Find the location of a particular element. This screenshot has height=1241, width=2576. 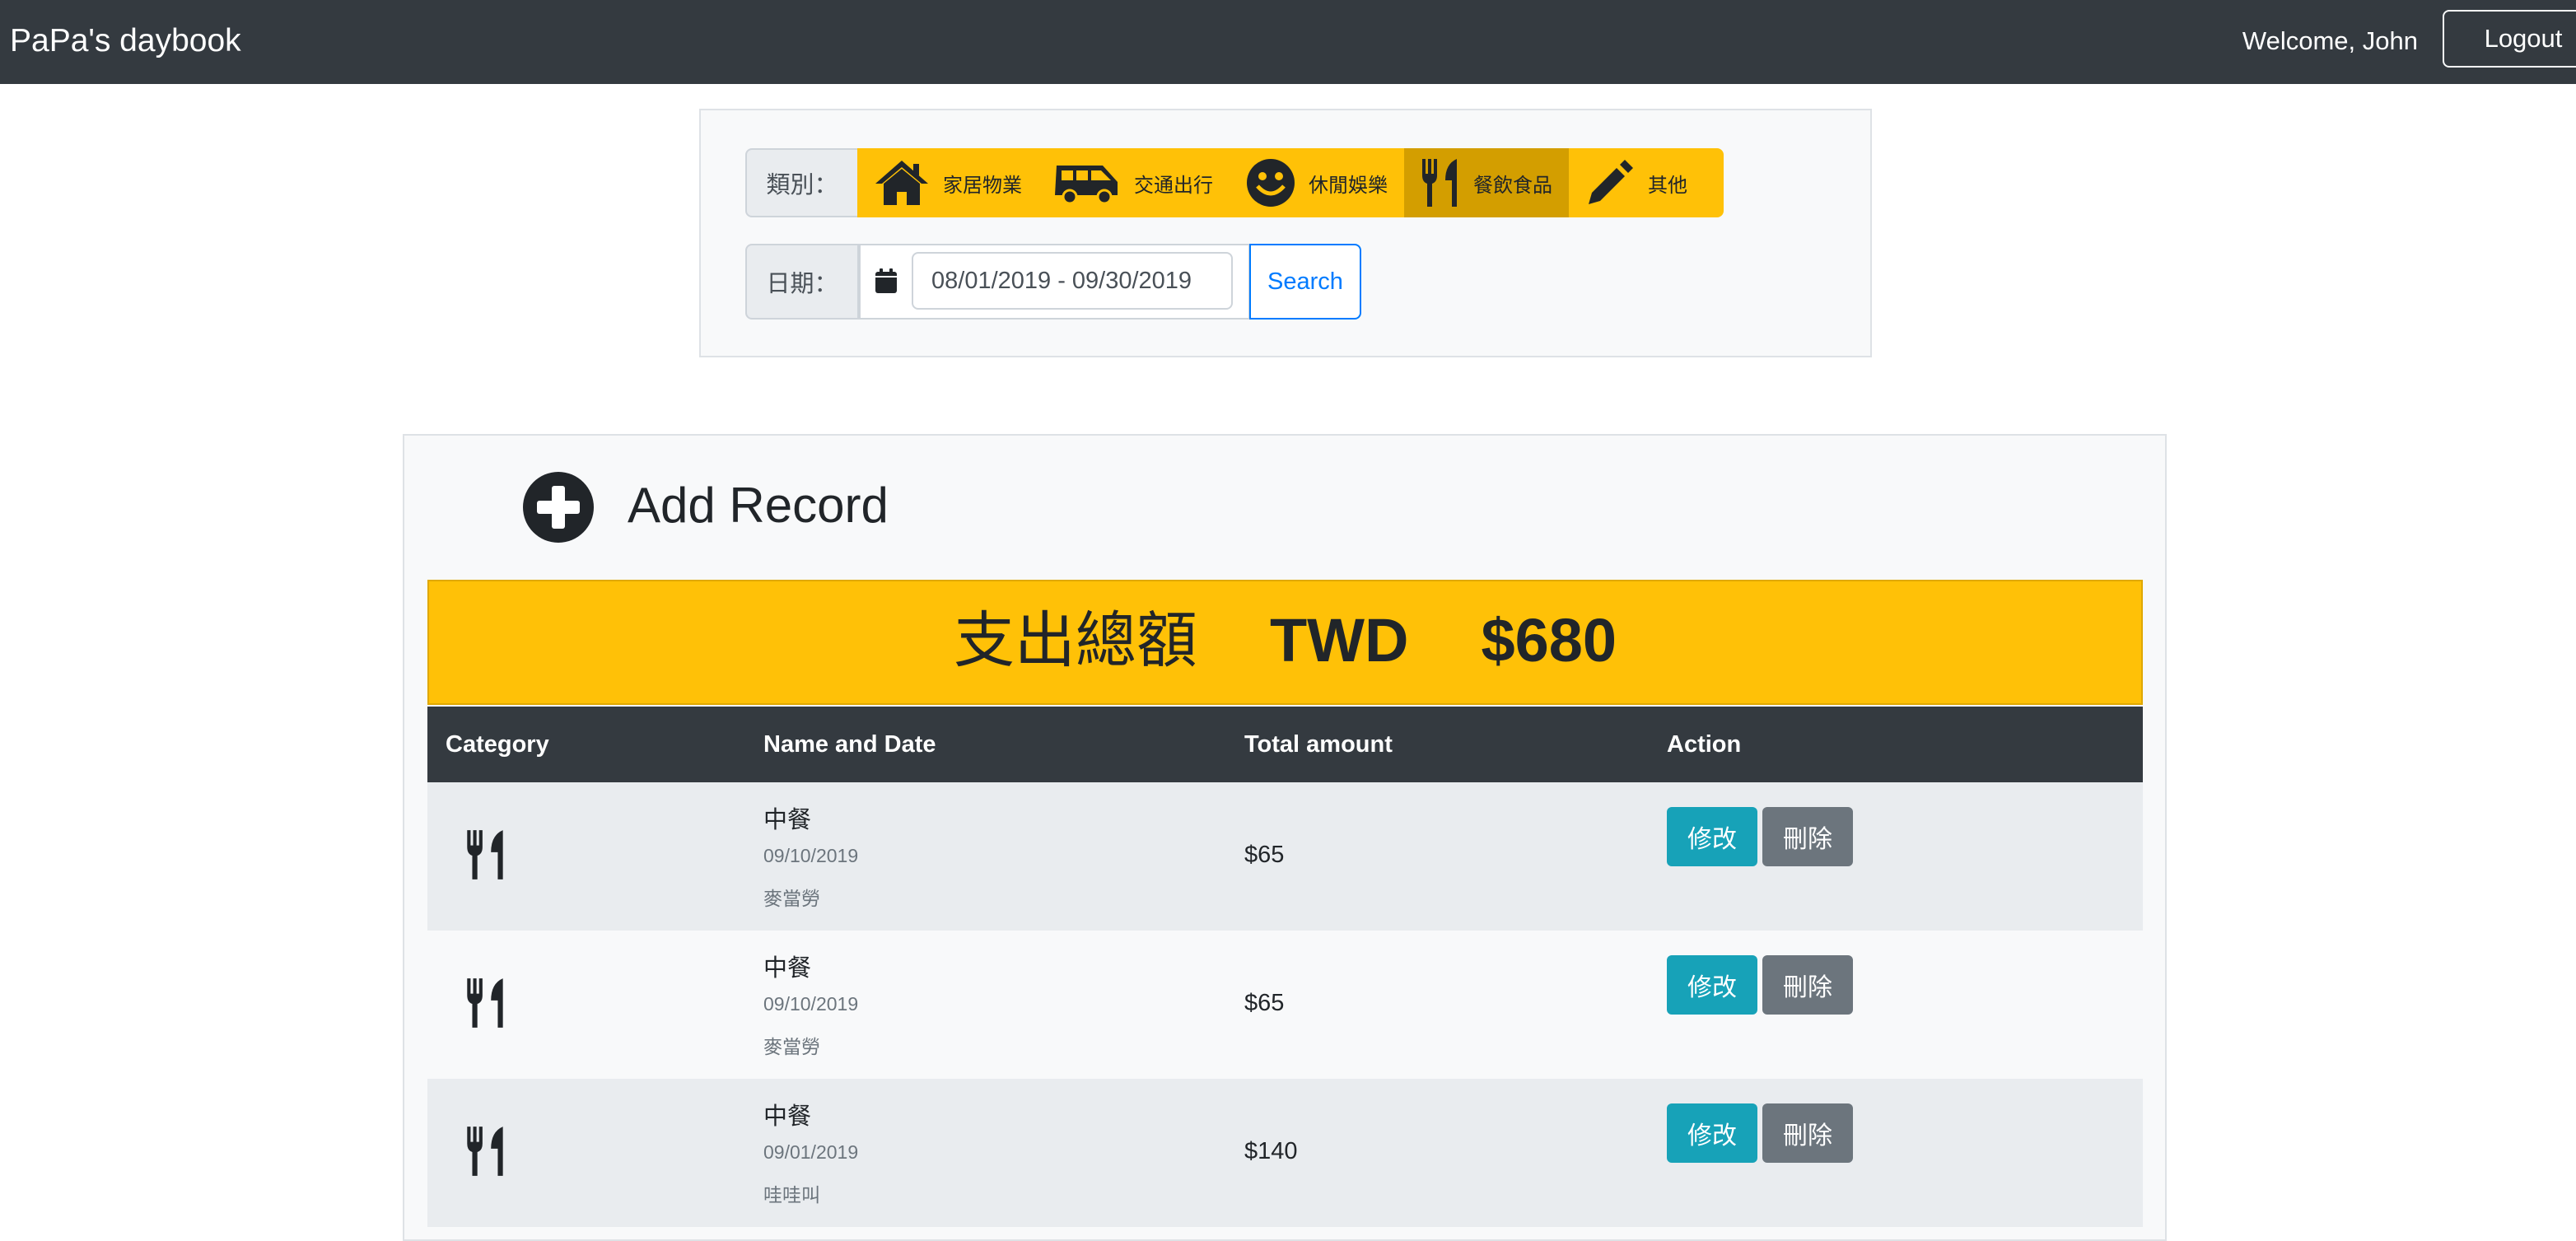

category-filter-group: 家居物業 交通出行 休閒娛樂 餐飲食品 其他 is located at coordinates (1290, 182).